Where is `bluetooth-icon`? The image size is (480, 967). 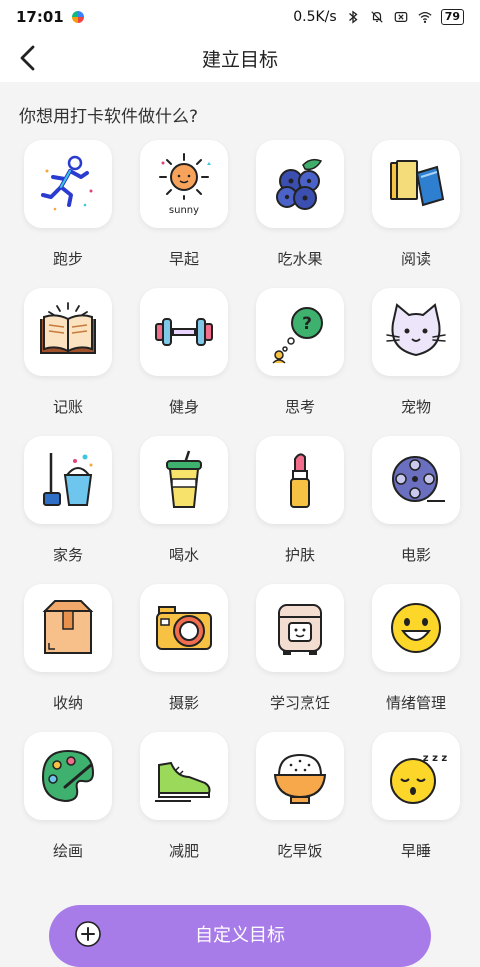
bluetooth-icon is located at coordinates (353, 17).